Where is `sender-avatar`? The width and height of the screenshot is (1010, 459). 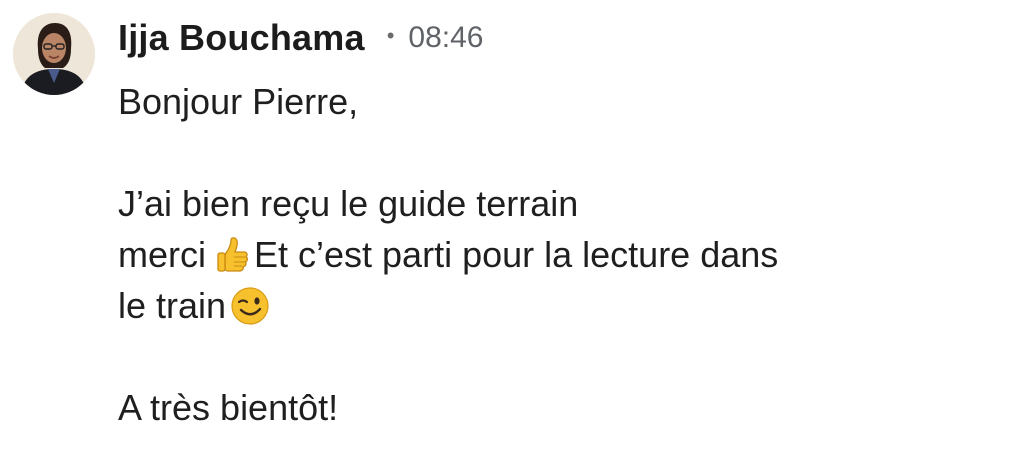 sender-avatar is located at coordinates (54, 54).